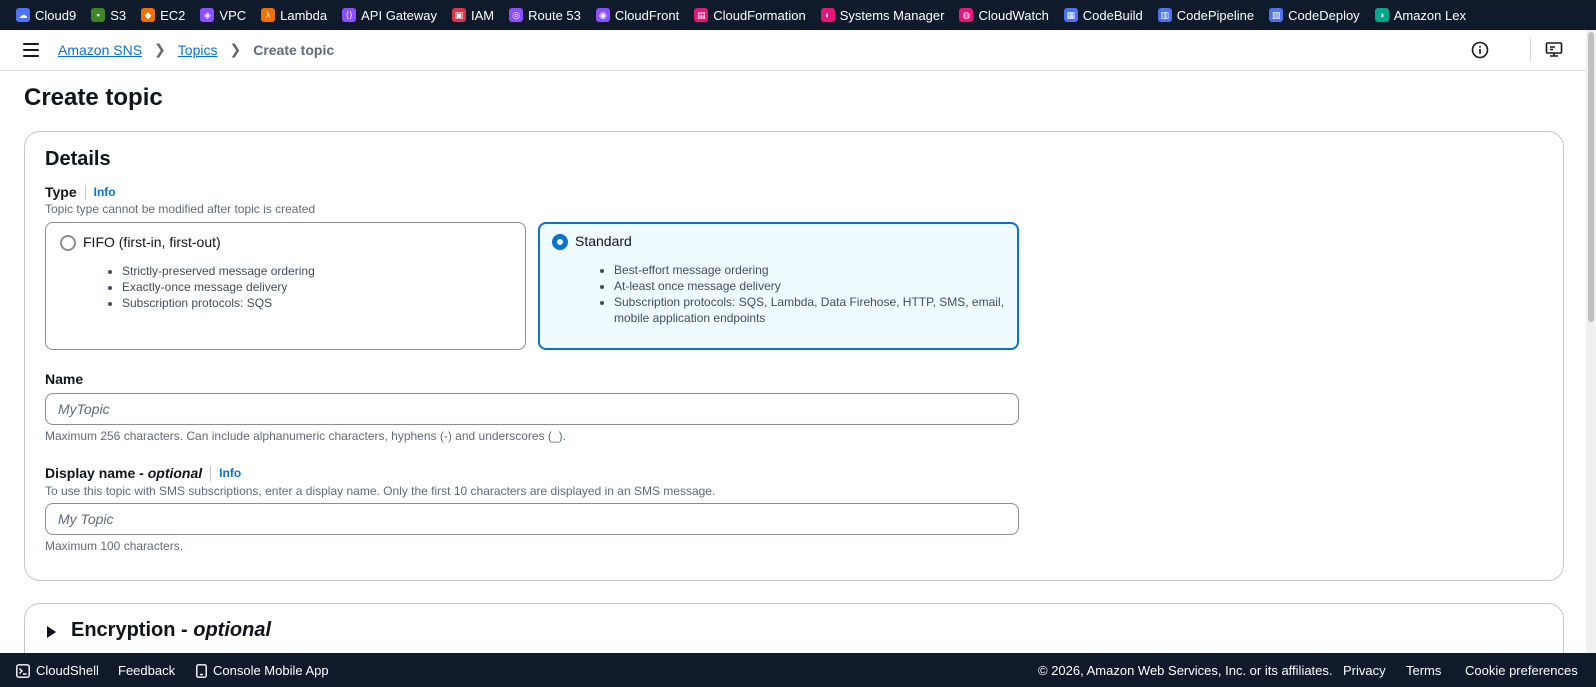  I want to click on service-shortcut-lambda: λ Lambda, so click(294, 15).